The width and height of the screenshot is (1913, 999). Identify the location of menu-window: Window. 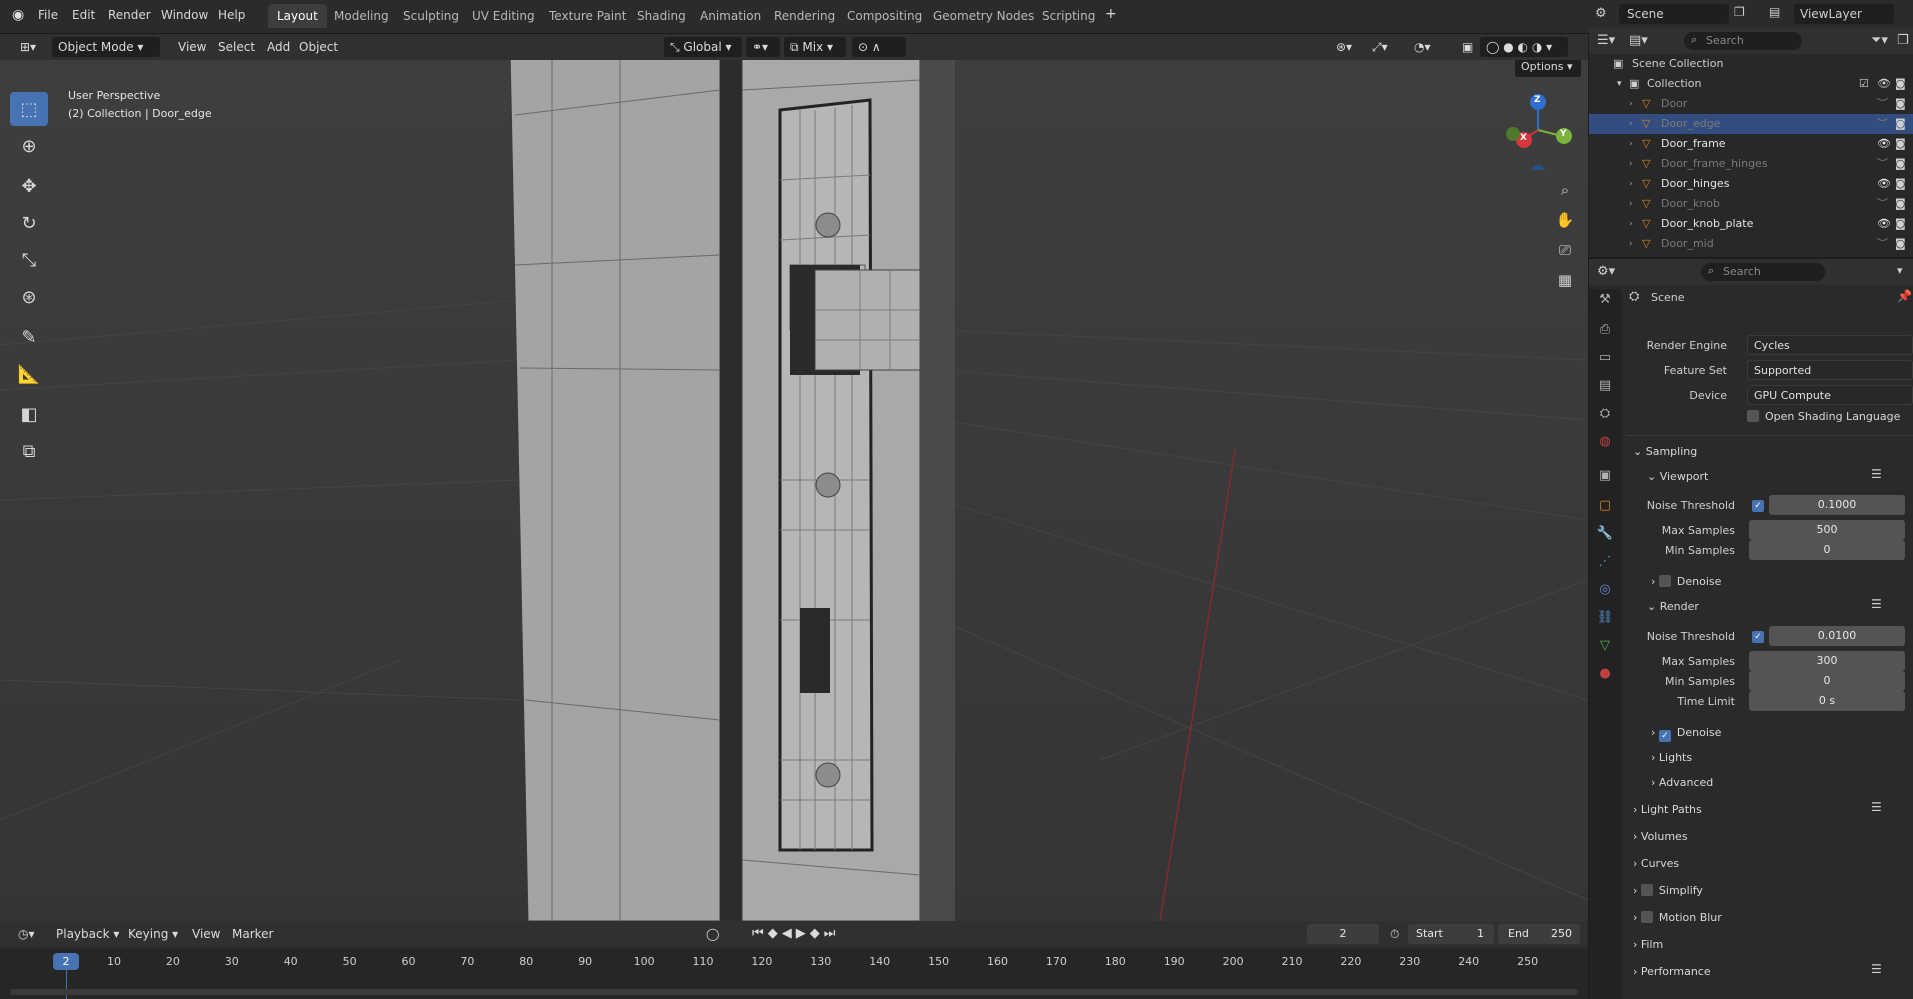
(184, 15).